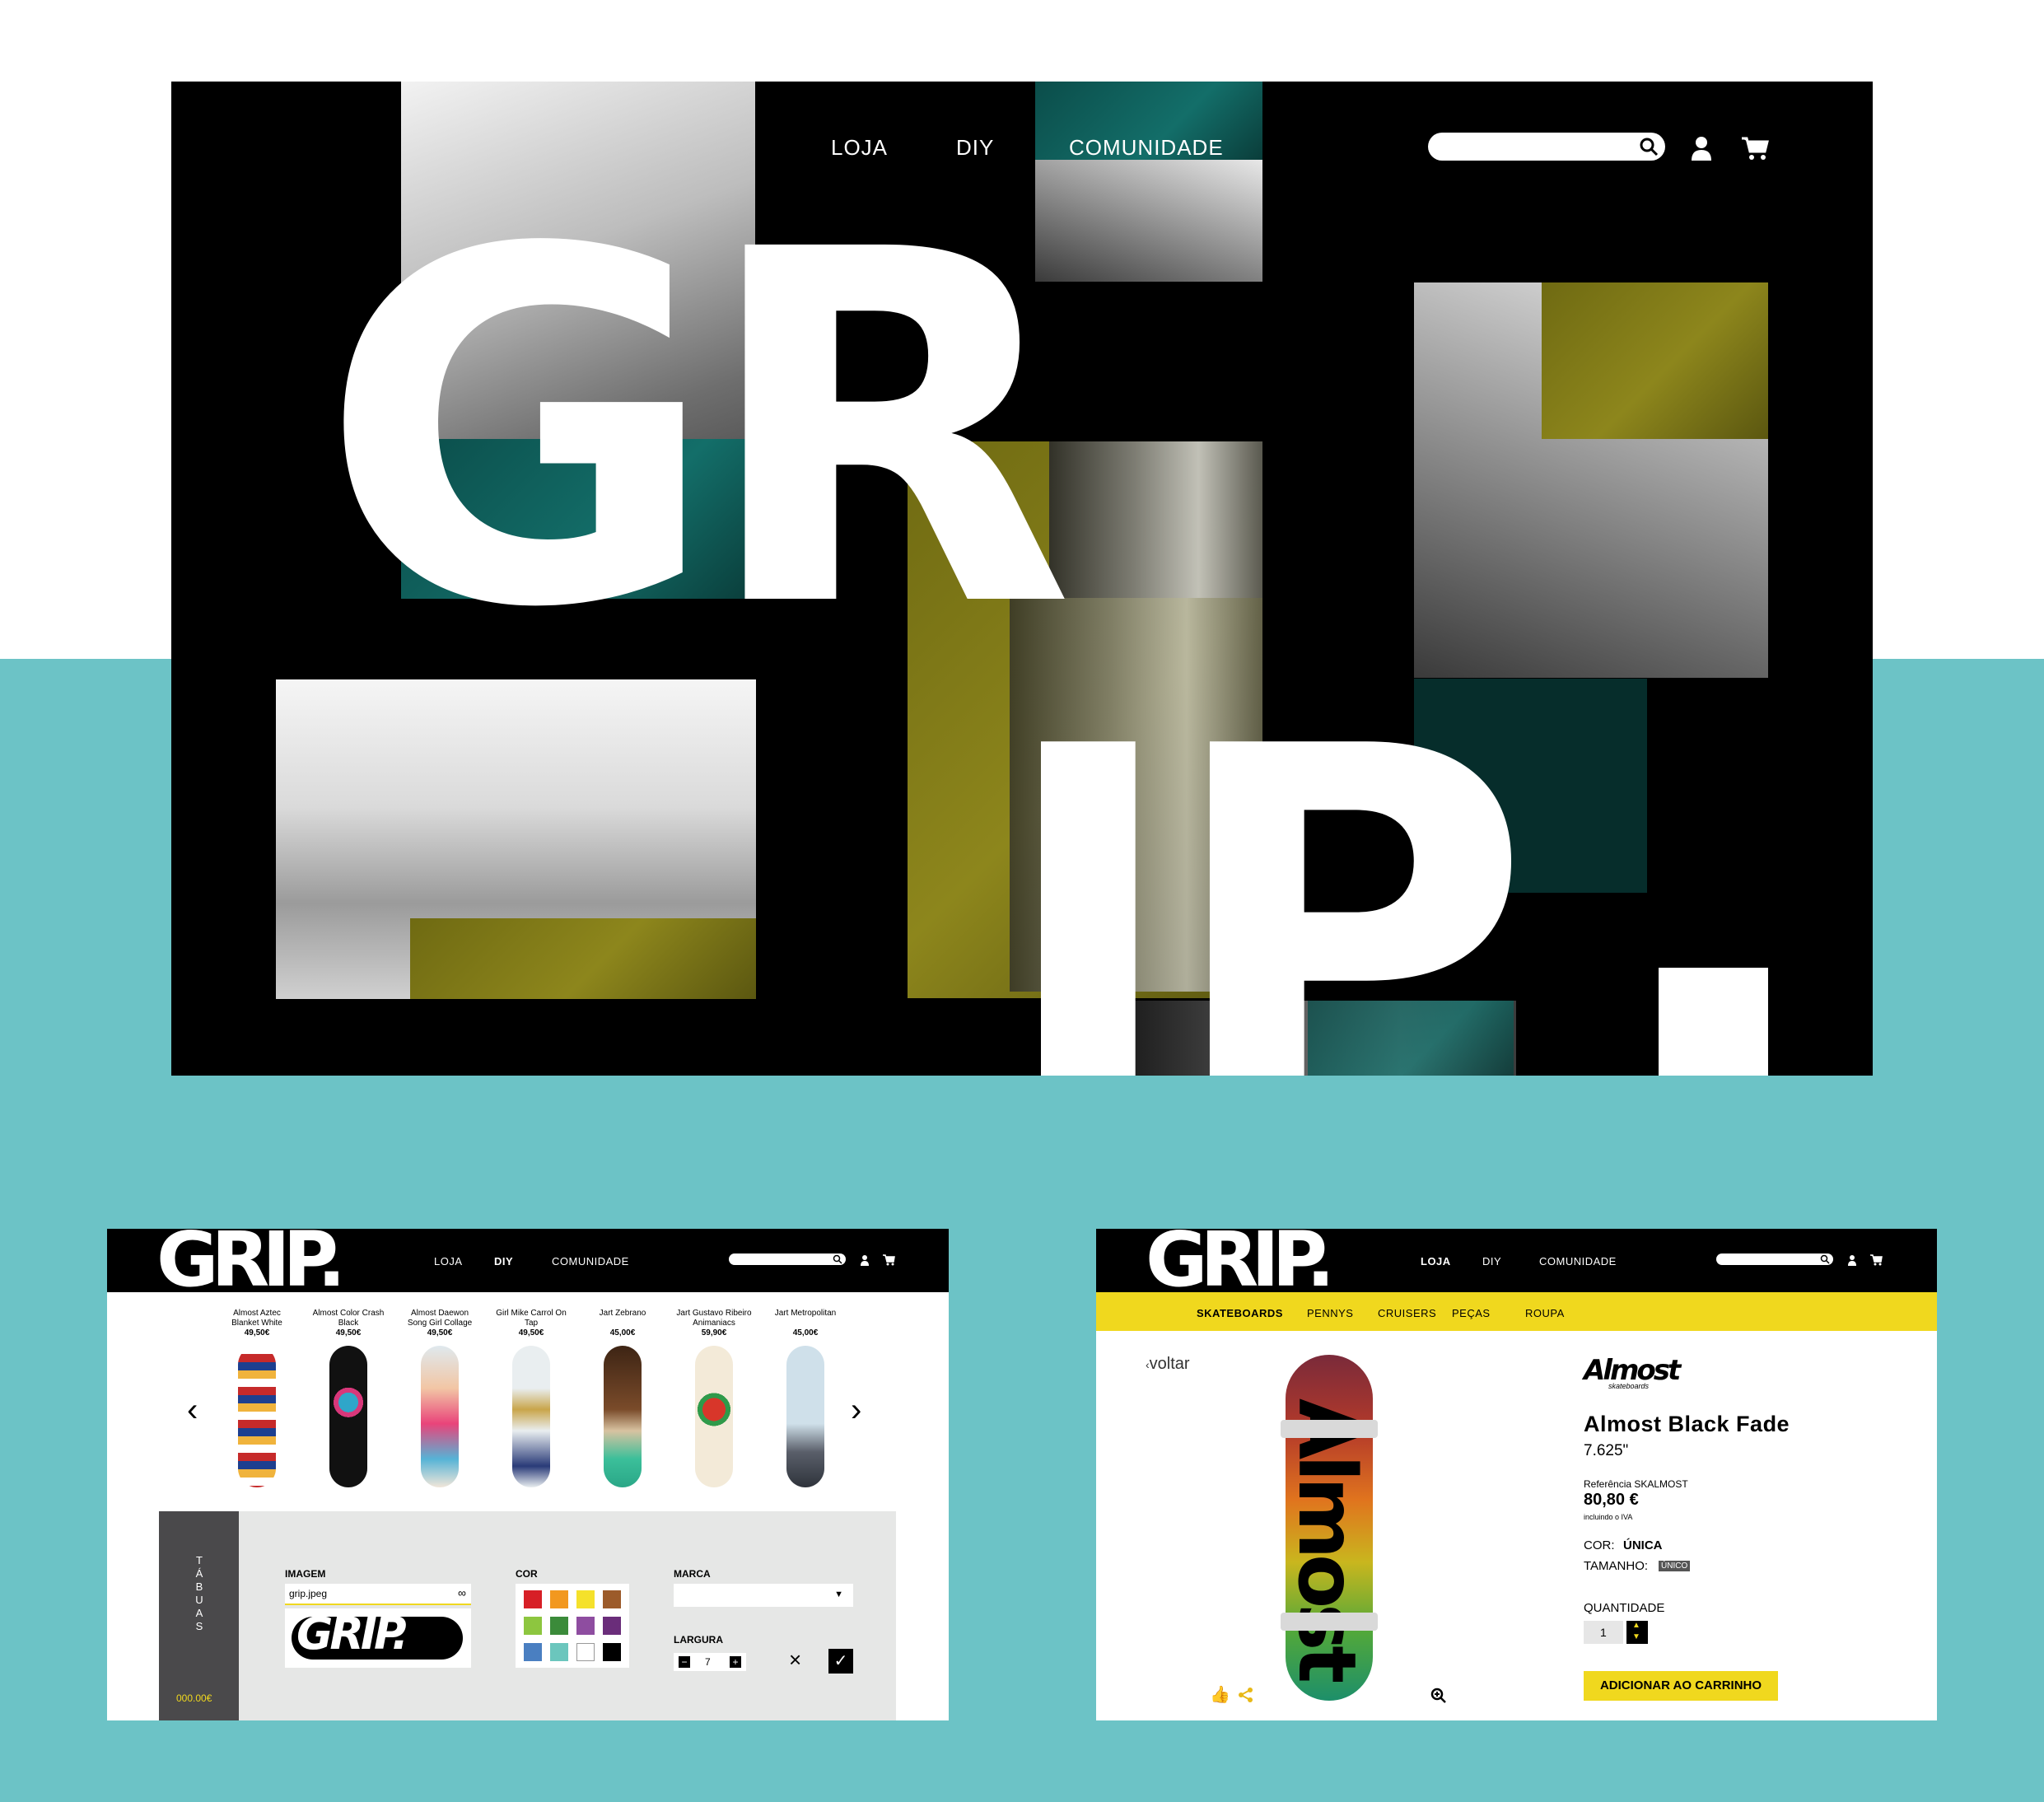  I want to click on hero-nav-comunidade: COMUNIDADE, so click(1146, 148).